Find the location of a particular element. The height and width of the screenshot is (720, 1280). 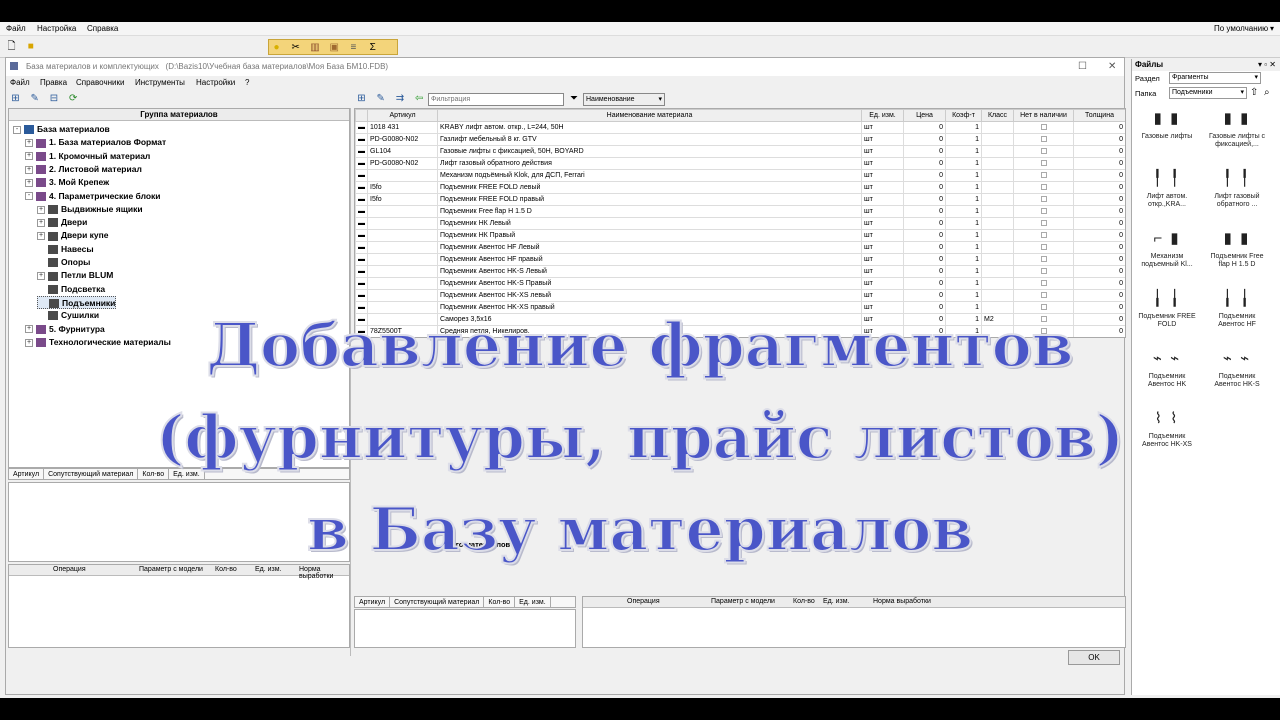

ops-column-header: Операция is located at coordinates (643, 601).